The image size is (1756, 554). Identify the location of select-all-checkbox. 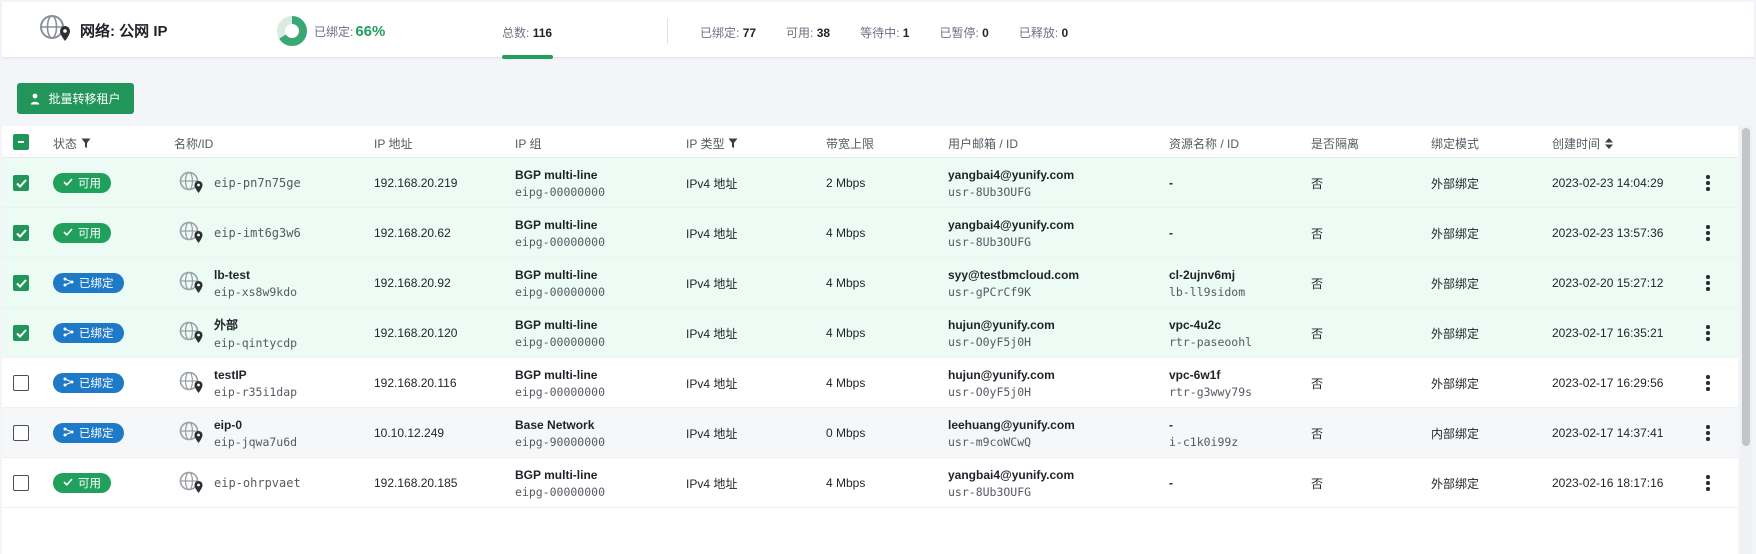
(21, 142).